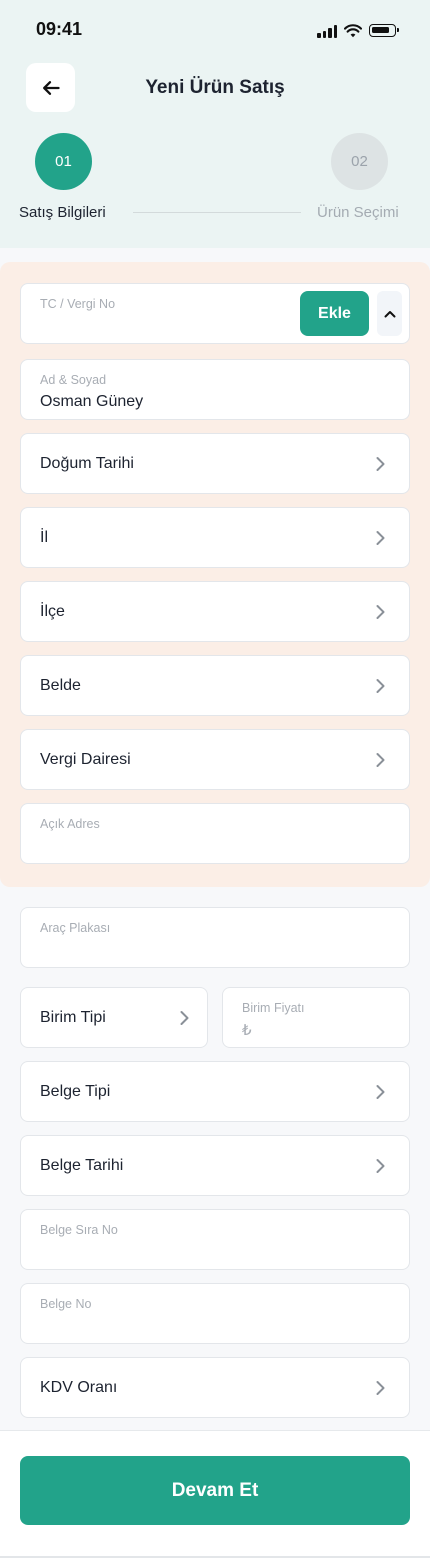 This screenshot has height=1560, width=430. I want to click on document-type-label: Belge Tipi, so click(75, 1091).